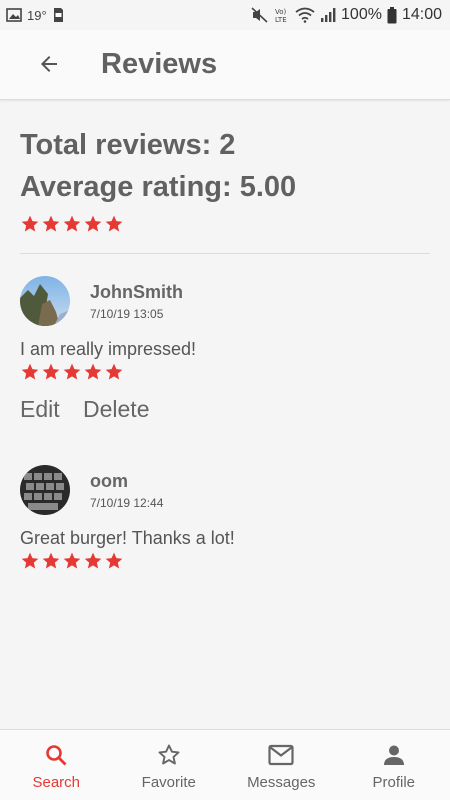 Image resolution: width=450 pixels, height=800 pixels. I want to click on storage-icon, so click(58, 15).